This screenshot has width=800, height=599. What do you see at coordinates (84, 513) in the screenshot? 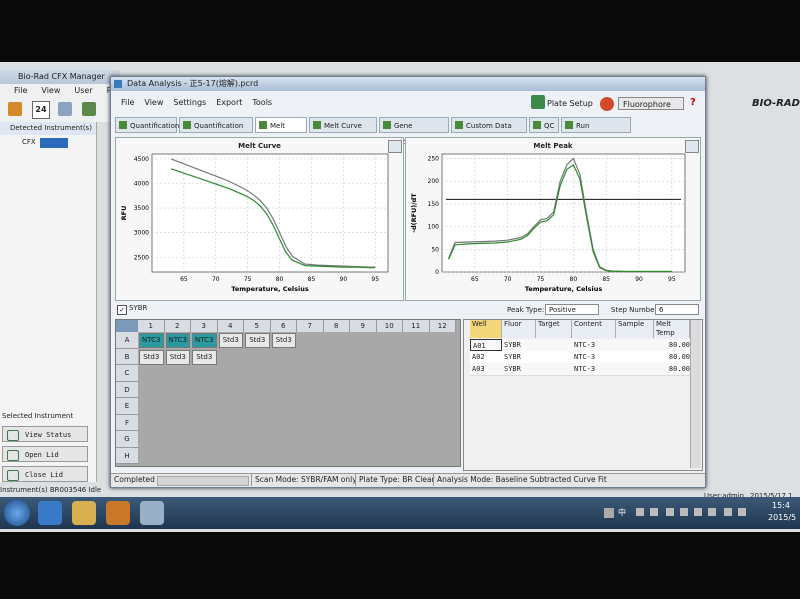
I see `explorer-icon` at bounding box center [84, 513].